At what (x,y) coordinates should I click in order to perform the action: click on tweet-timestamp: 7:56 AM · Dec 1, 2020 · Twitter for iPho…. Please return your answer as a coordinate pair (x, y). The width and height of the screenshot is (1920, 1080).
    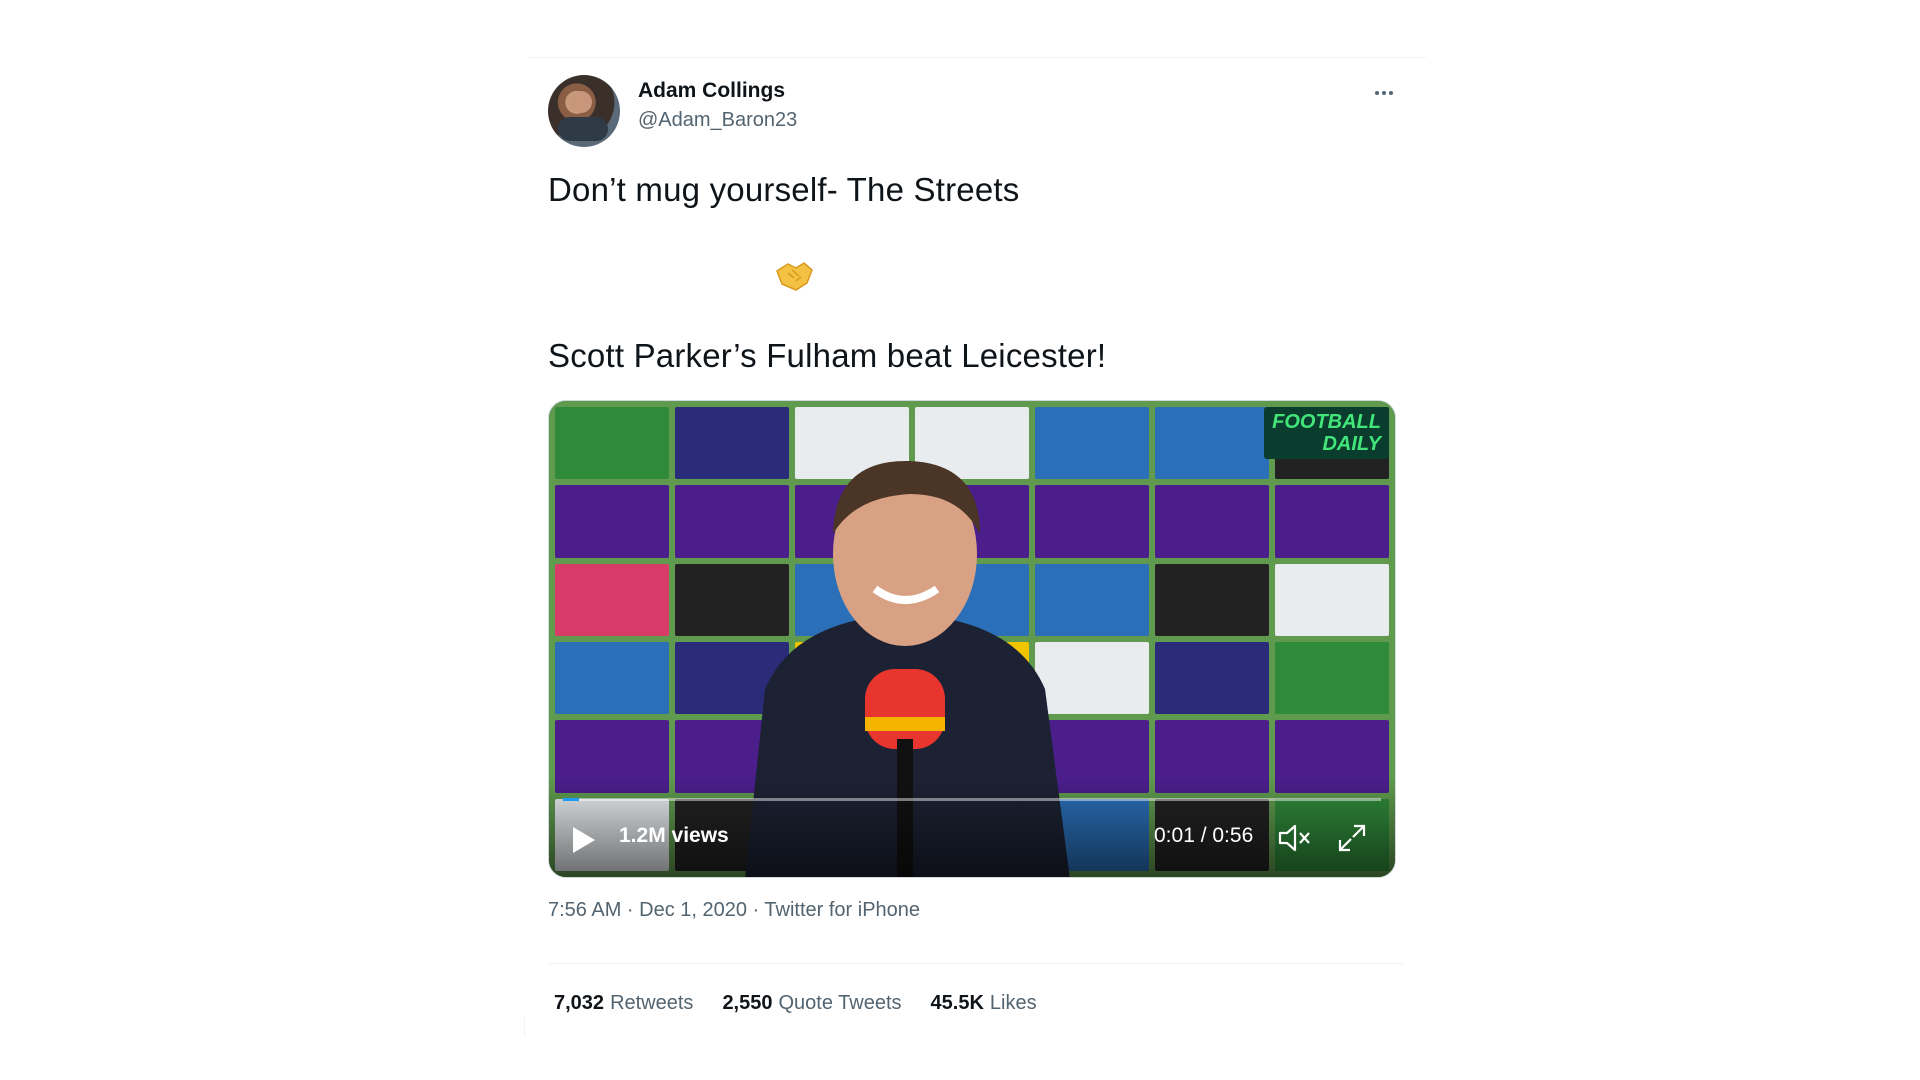
    Looking at the image, I should click on (734, 910).